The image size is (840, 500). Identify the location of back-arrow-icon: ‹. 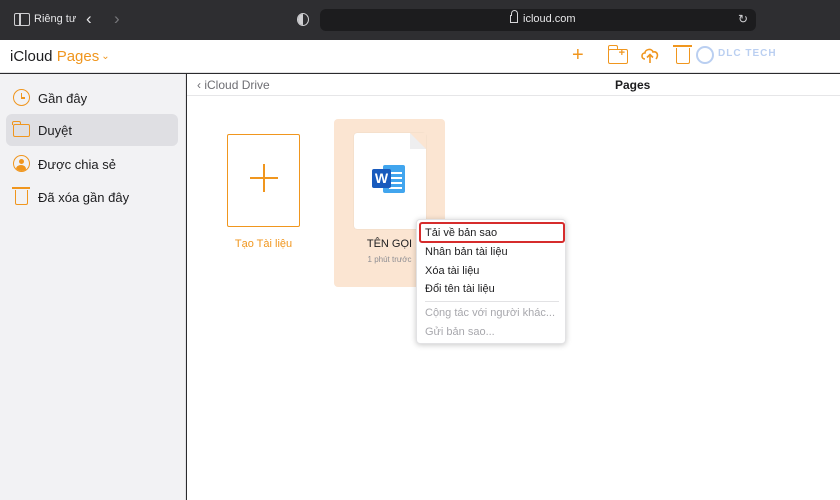
(89, 19).